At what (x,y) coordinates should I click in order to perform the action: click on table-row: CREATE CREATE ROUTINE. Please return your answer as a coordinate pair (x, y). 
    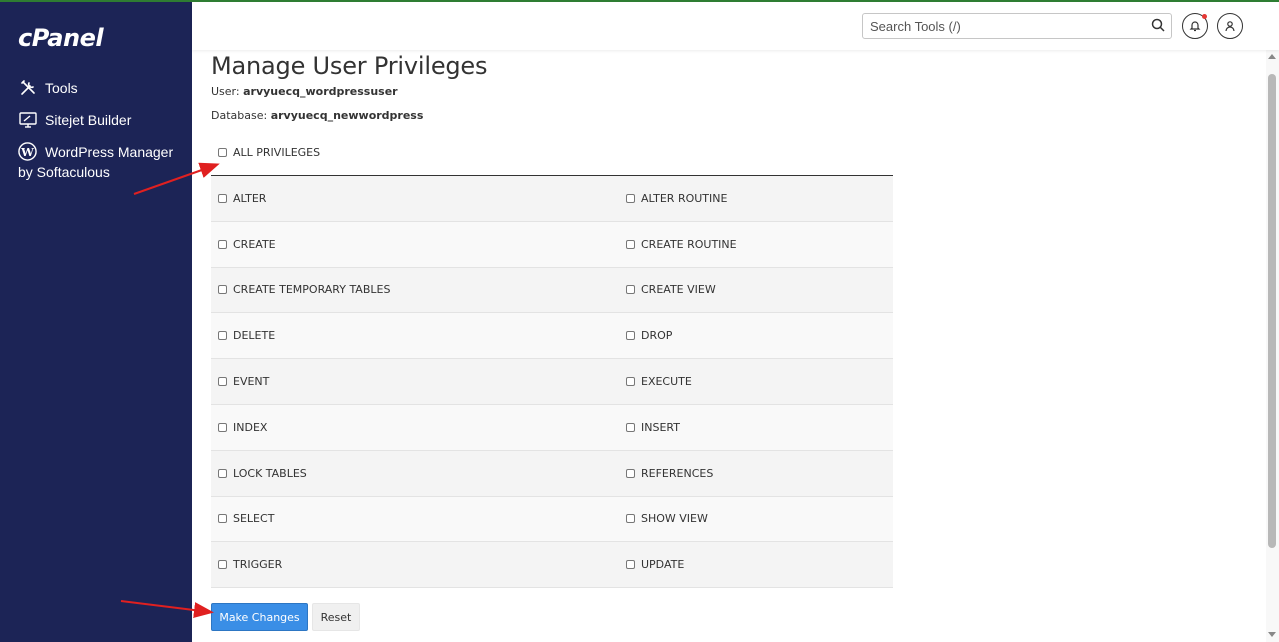
    Looking at the image, I should click on (552, 244).